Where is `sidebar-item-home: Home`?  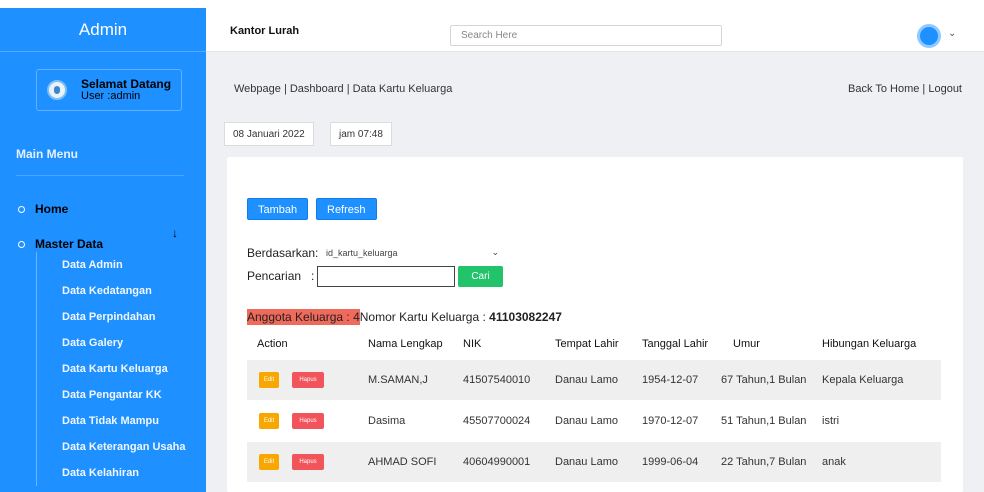
sidebar-item-home: Home is located at coordinates (43, 209).